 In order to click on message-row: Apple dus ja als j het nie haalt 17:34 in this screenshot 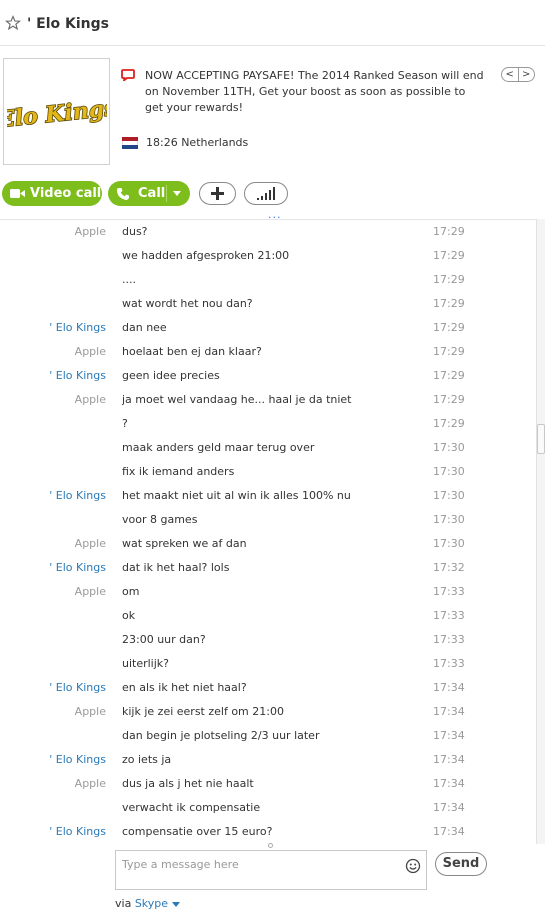, I will do `click(268, 784)`.